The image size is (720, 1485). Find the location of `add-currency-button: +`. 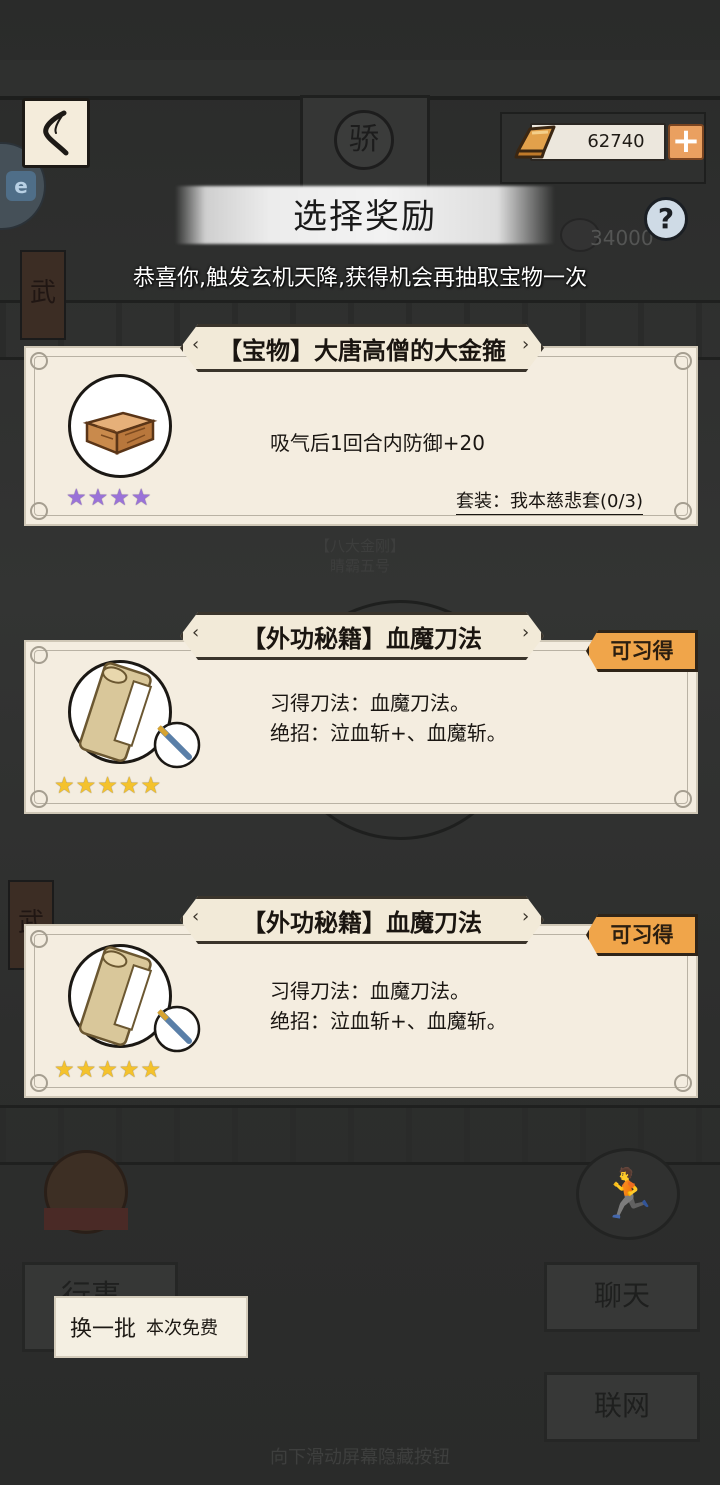

add-currency-button: + is located at coordinates (686, 142).